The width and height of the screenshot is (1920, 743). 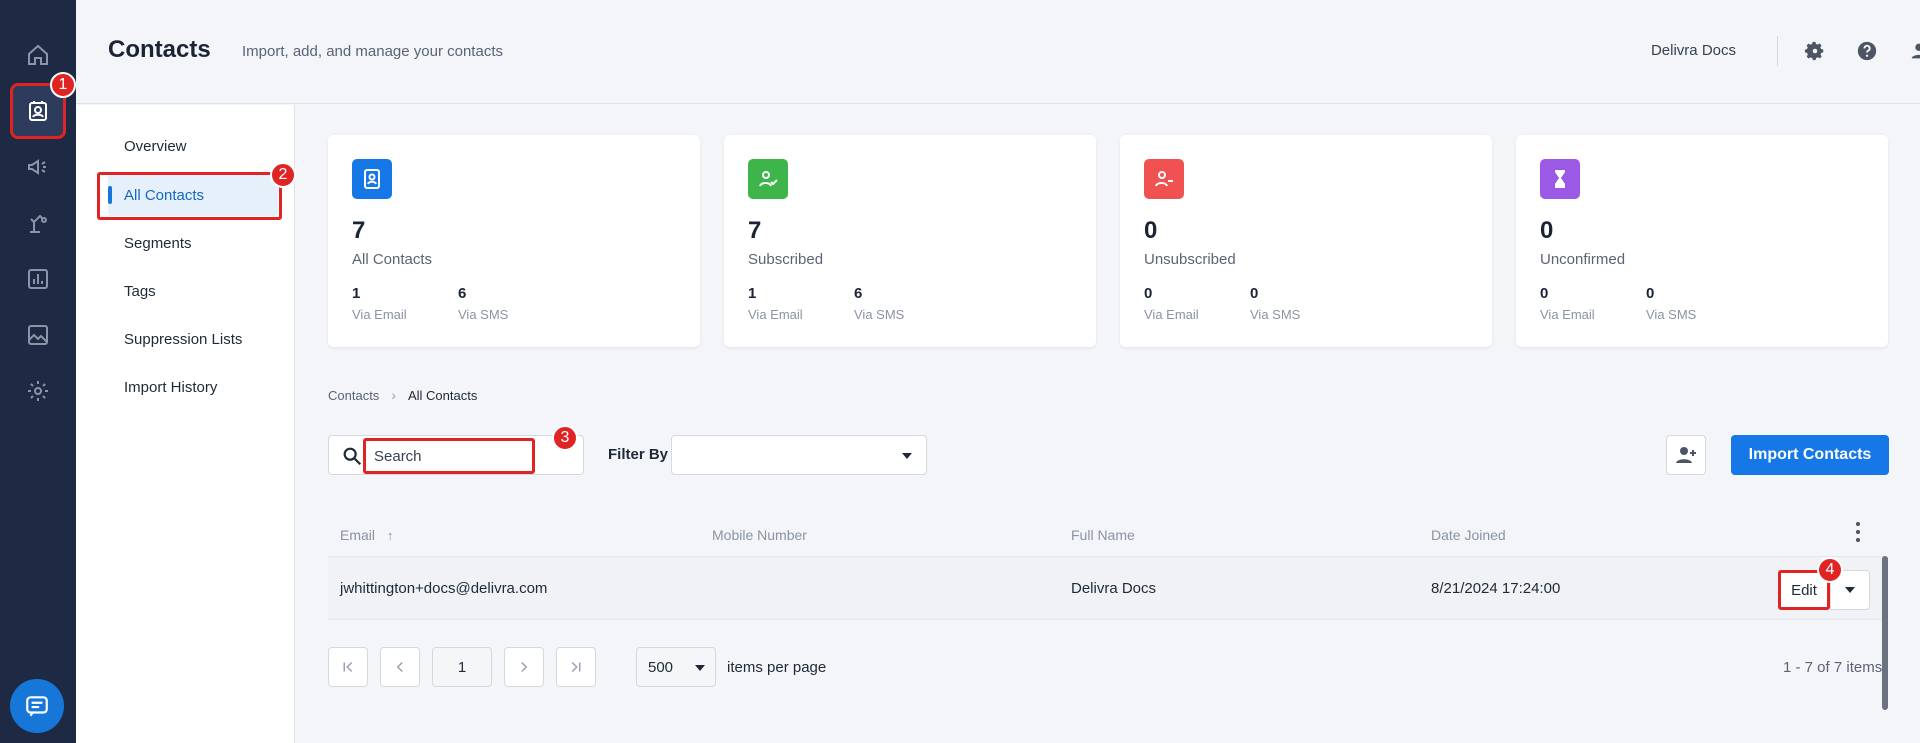 I want to click on settings-icon, so click(x=1815, y=51).